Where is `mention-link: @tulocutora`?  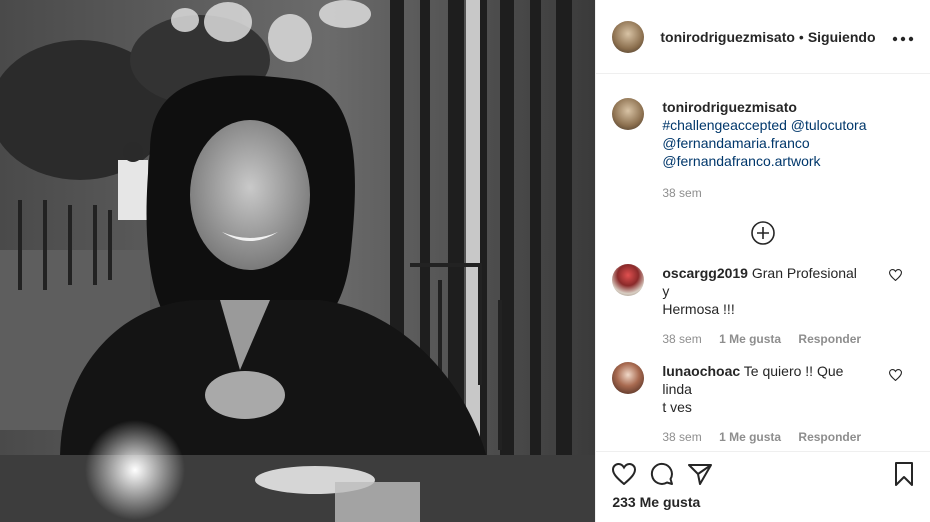
mention-link: @tulocutora is located at coordinates (829, 125).